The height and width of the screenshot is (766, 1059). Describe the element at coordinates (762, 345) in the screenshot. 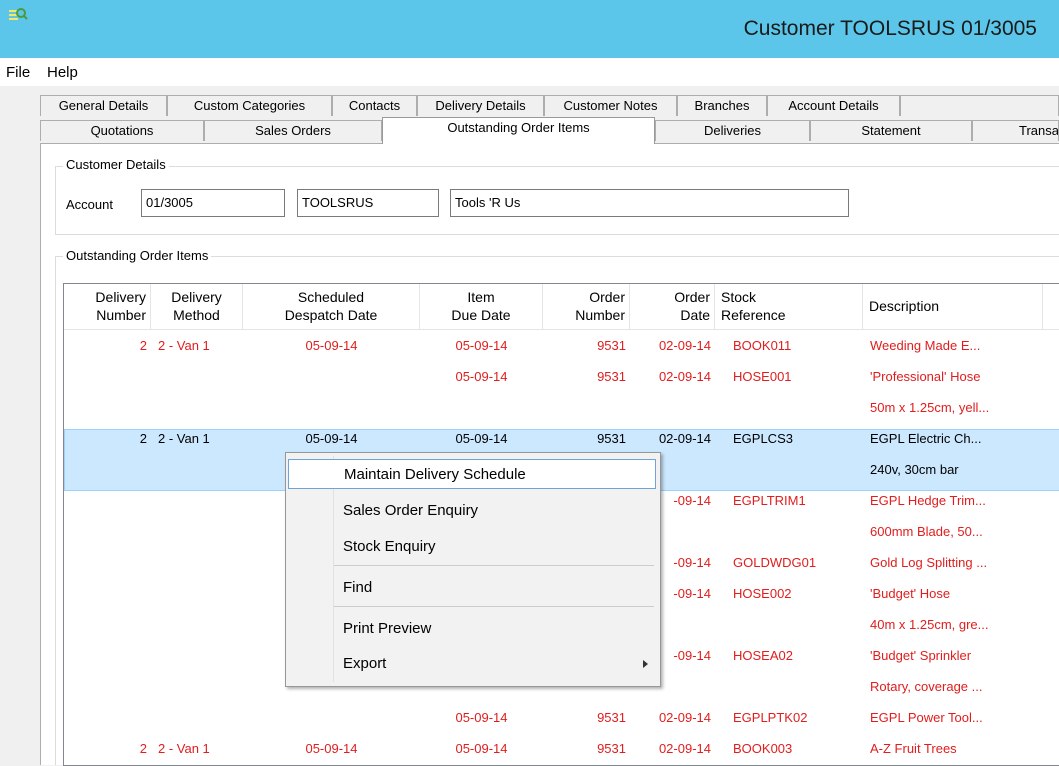

I see `cell-stock-ref: BOOK011` at that location.